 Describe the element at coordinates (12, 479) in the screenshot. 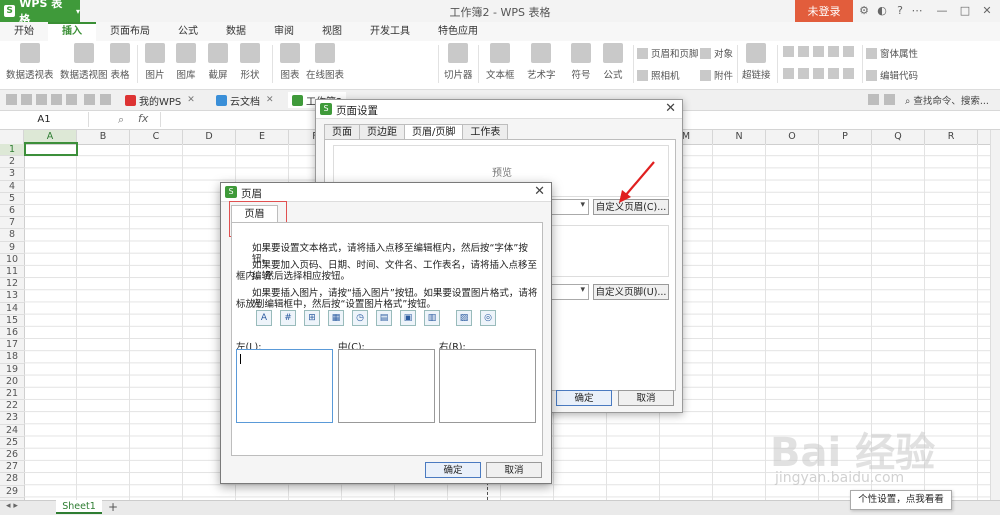

I see `row-header: 28` at that location.